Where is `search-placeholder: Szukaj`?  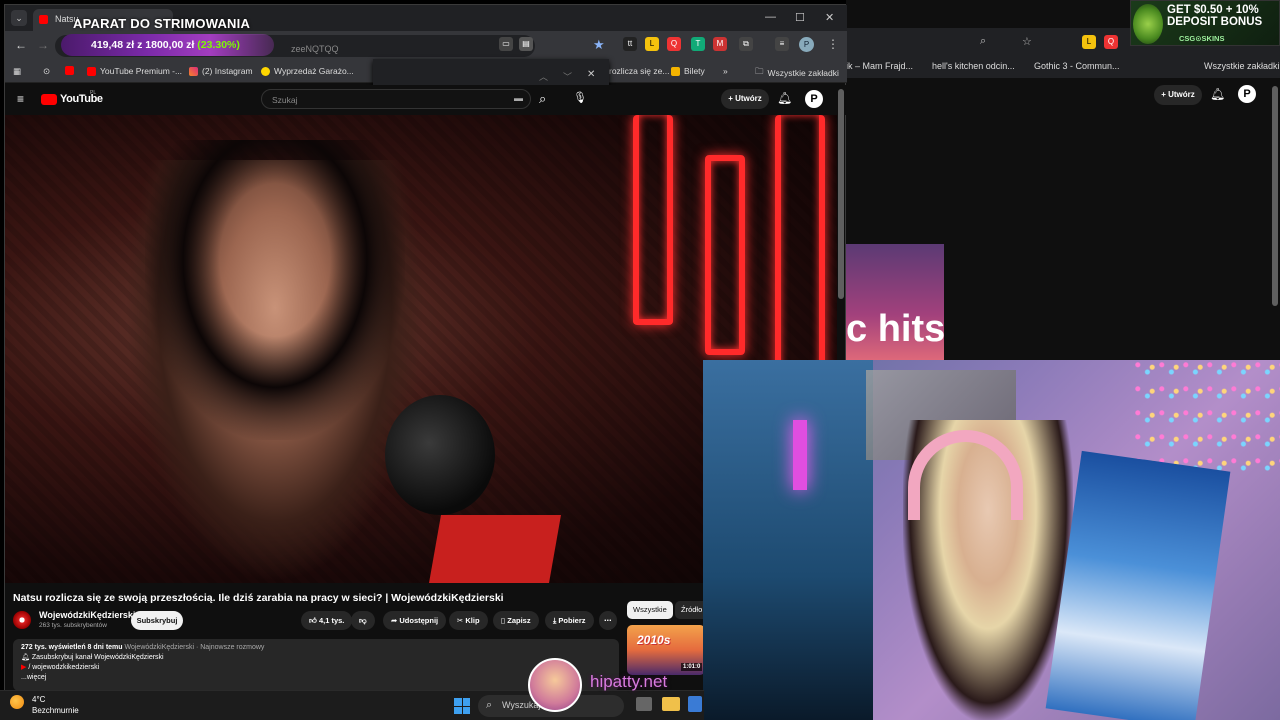
search-placeholder: Szukaj is located at coordinates (285, 100).